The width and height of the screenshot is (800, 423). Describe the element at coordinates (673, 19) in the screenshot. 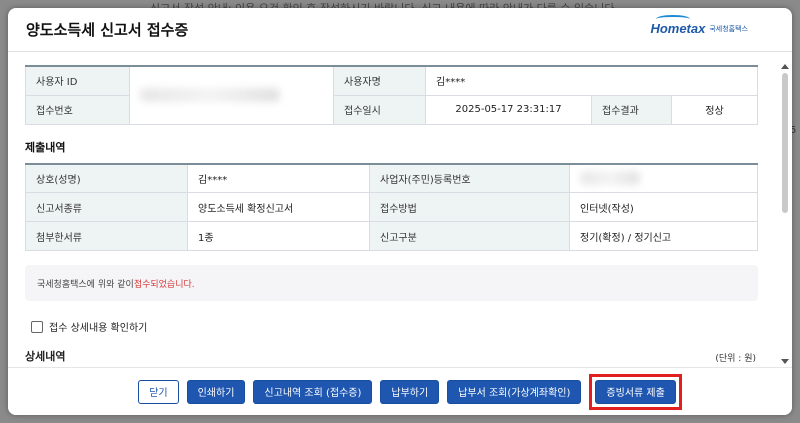

I see `logo-roof-icon` at that location.